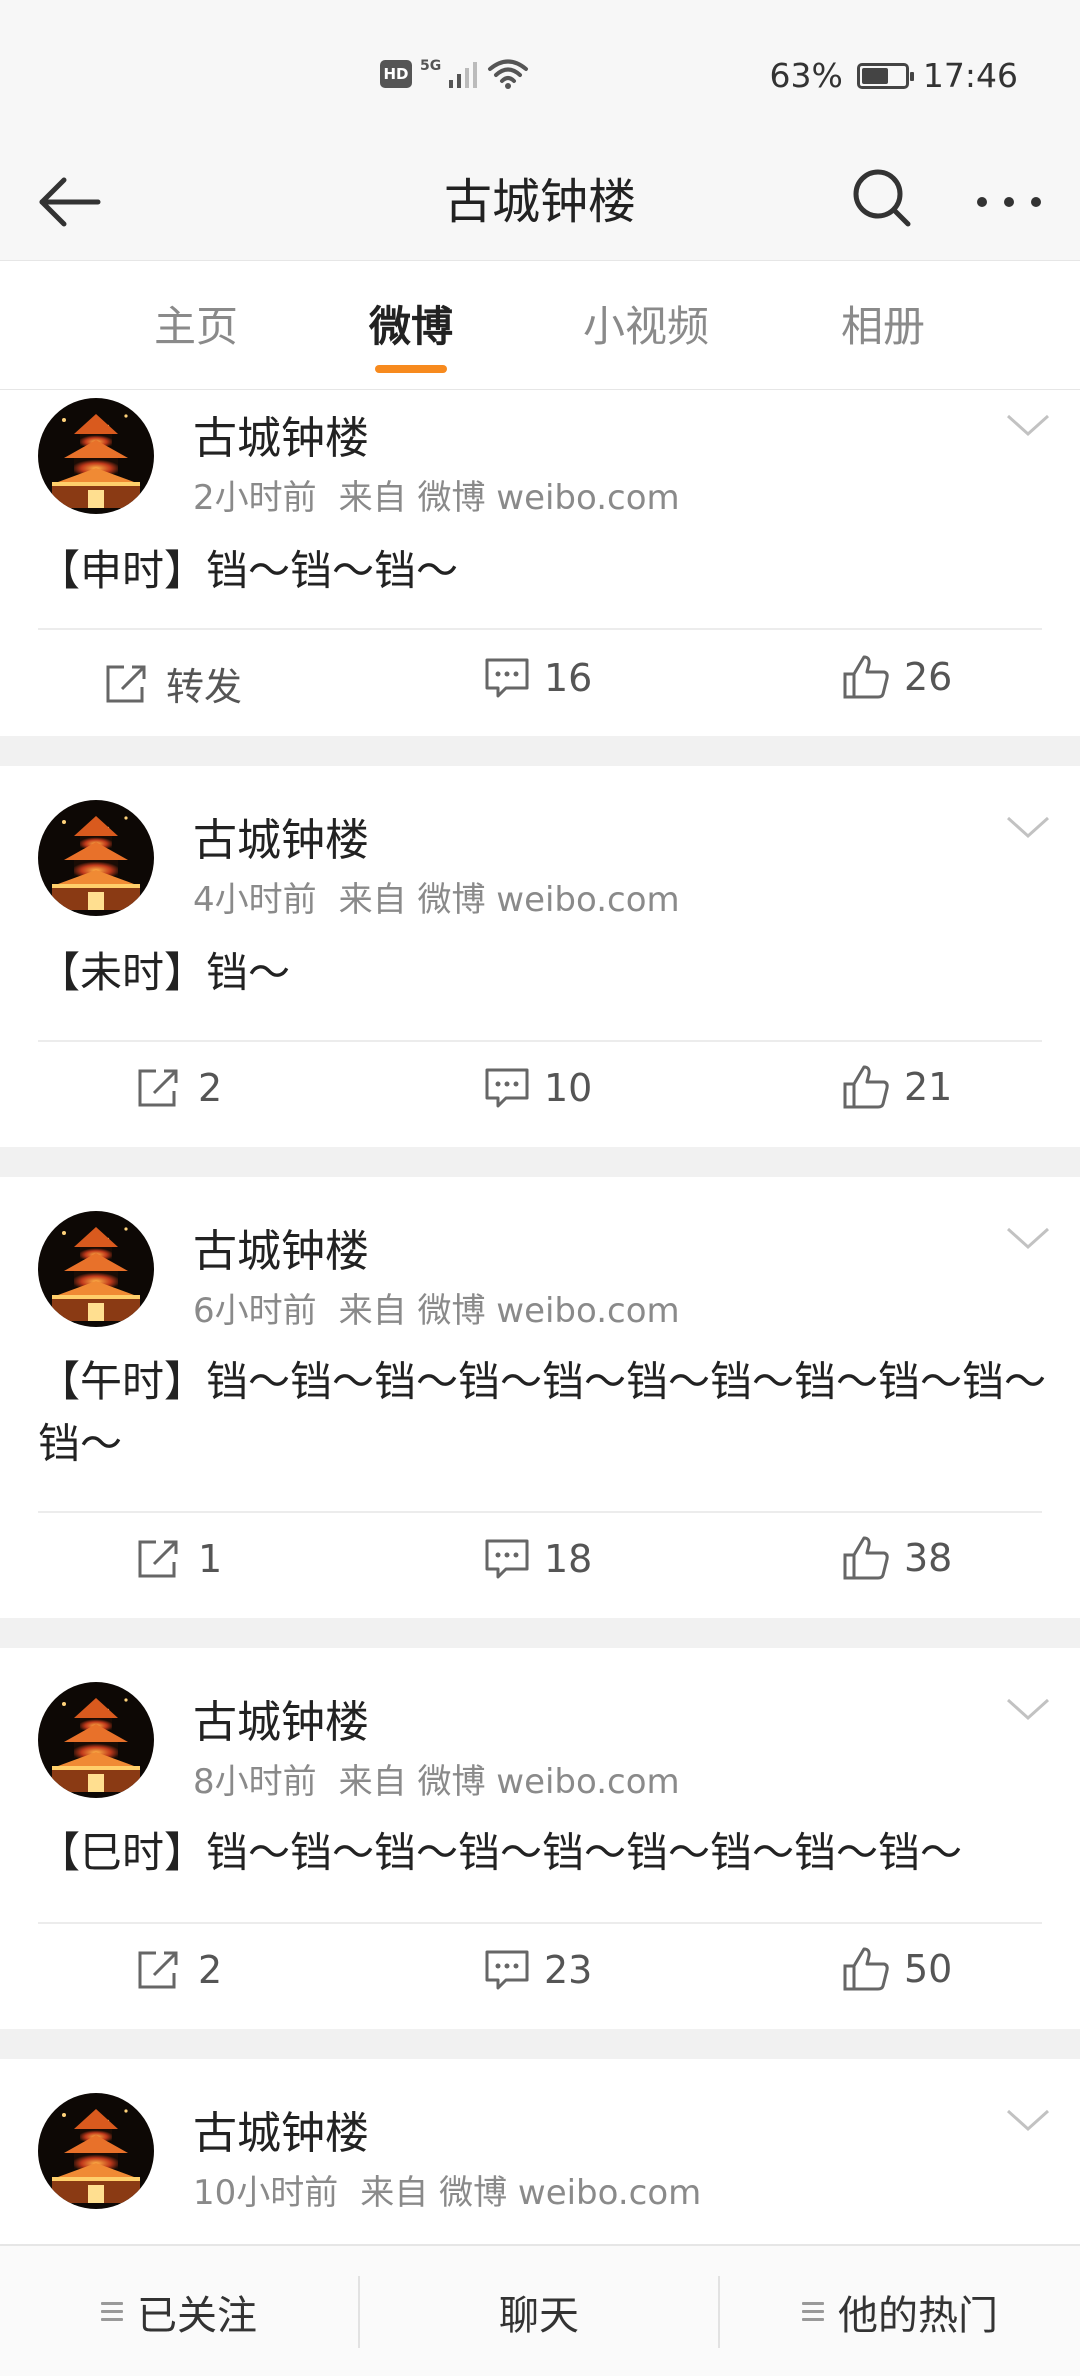  Describe the element at coordinates (897, 1087) in the screenshot. I see `like-button: 21` at that location.